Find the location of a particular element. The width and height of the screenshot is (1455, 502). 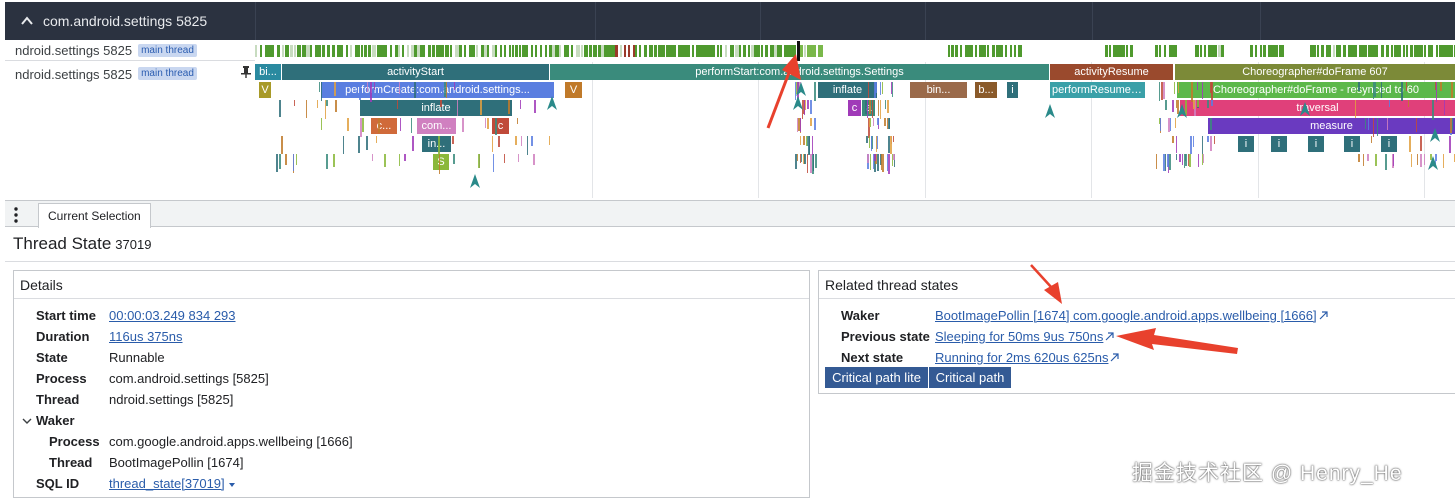

critical-path-lite-button: Critical path lite is located at coordinates (876, 377).